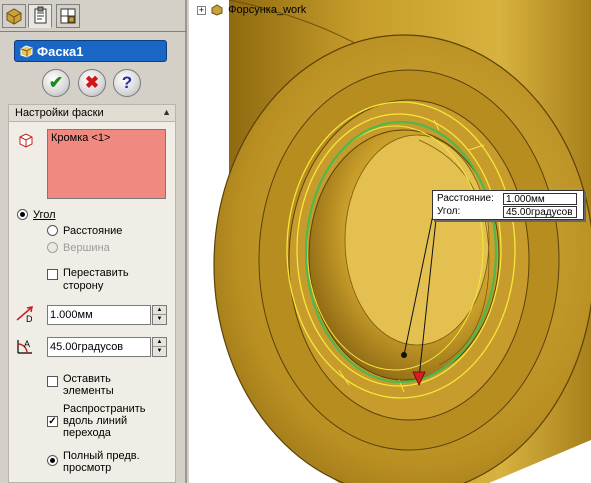  What do you see at coordinates (52, 230) in the screenshot?
I see `distance-distance-radio` at bounding box center [52, 230].